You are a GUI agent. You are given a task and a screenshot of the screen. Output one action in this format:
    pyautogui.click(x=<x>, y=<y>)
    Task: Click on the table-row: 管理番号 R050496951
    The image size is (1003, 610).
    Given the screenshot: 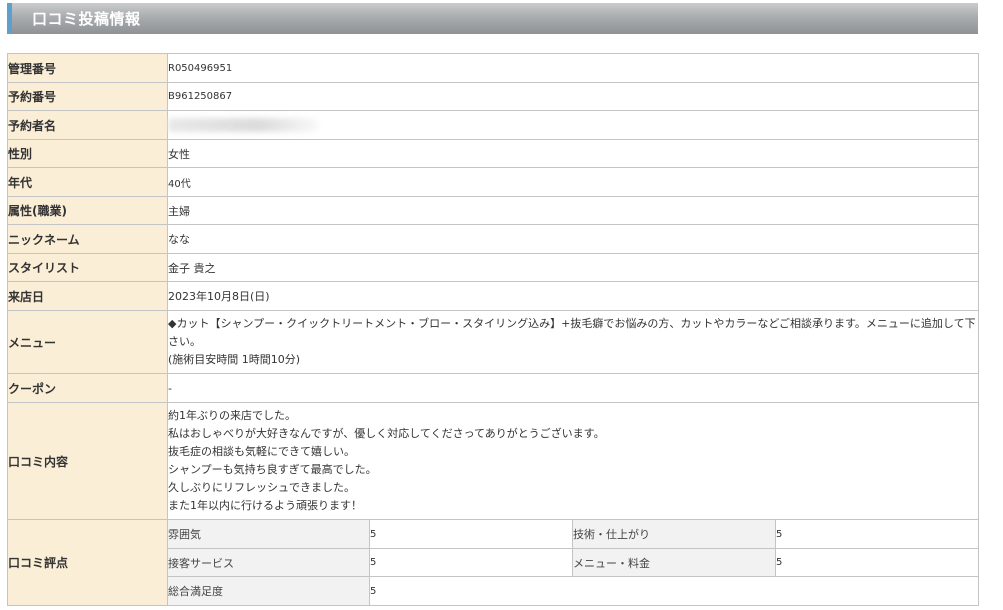 What is the action you would take?
    pyautogui.click(x=493, y=68)
    